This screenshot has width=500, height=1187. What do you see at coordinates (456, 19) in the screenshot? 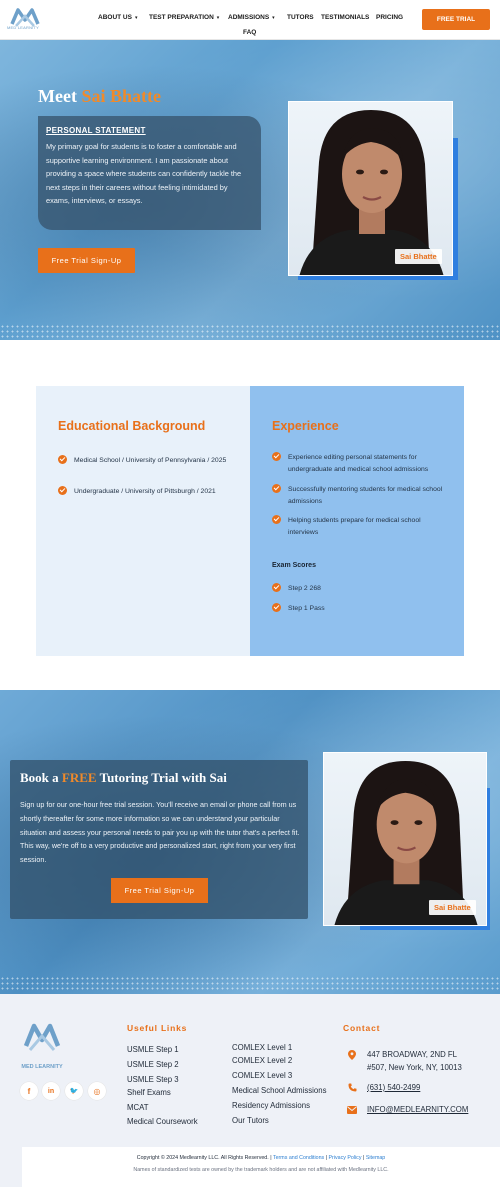
I see `free-trial-button: FREE TRIAL` at bounding box center [456, 19].